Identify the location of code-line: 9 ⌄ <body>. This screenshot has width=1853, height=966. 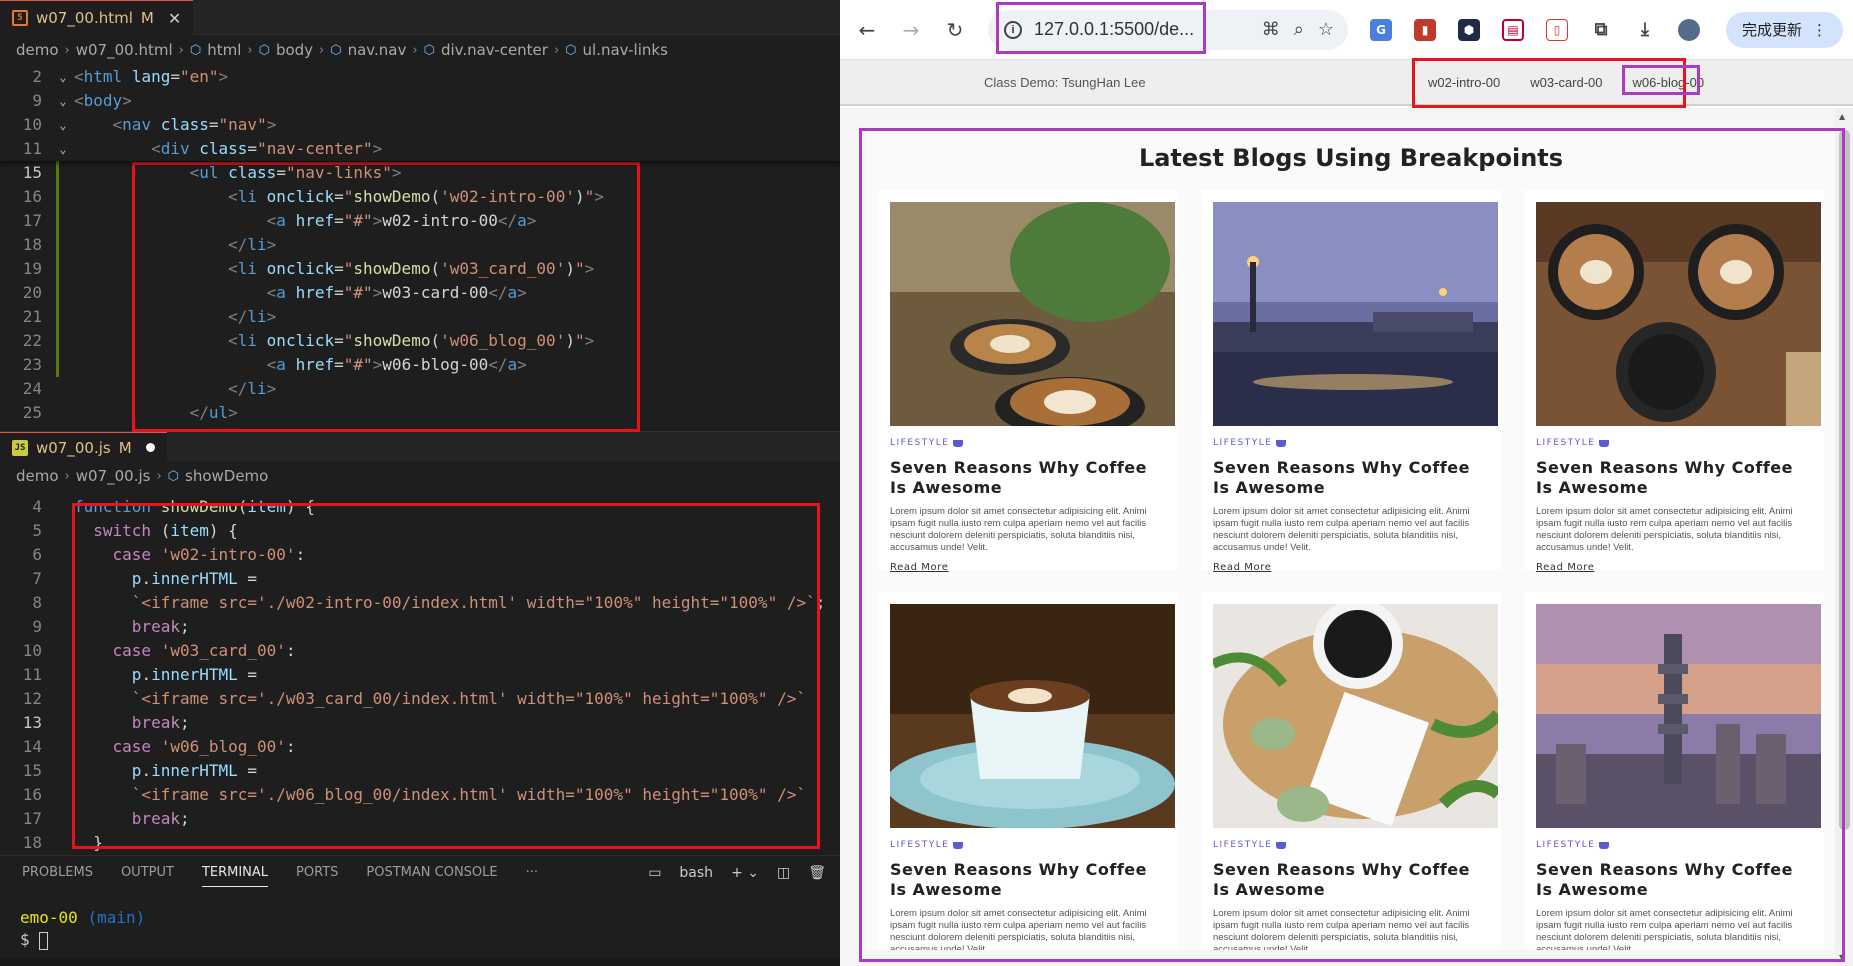
(420, 101).